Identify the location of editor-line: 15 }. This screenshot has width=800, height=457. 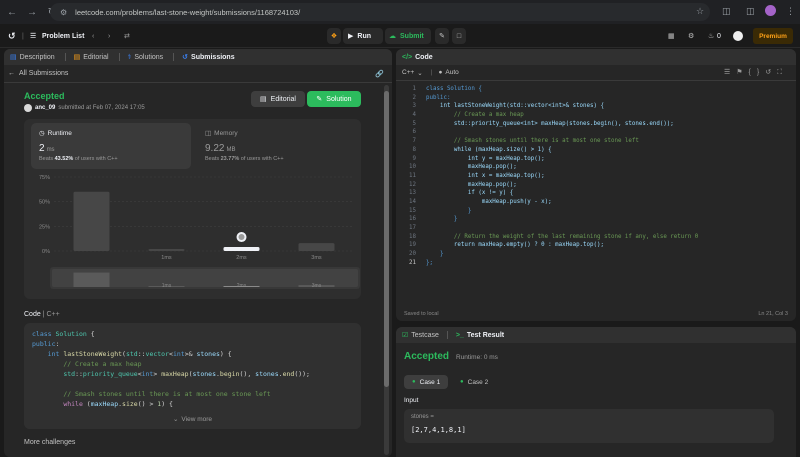
(596, 211).